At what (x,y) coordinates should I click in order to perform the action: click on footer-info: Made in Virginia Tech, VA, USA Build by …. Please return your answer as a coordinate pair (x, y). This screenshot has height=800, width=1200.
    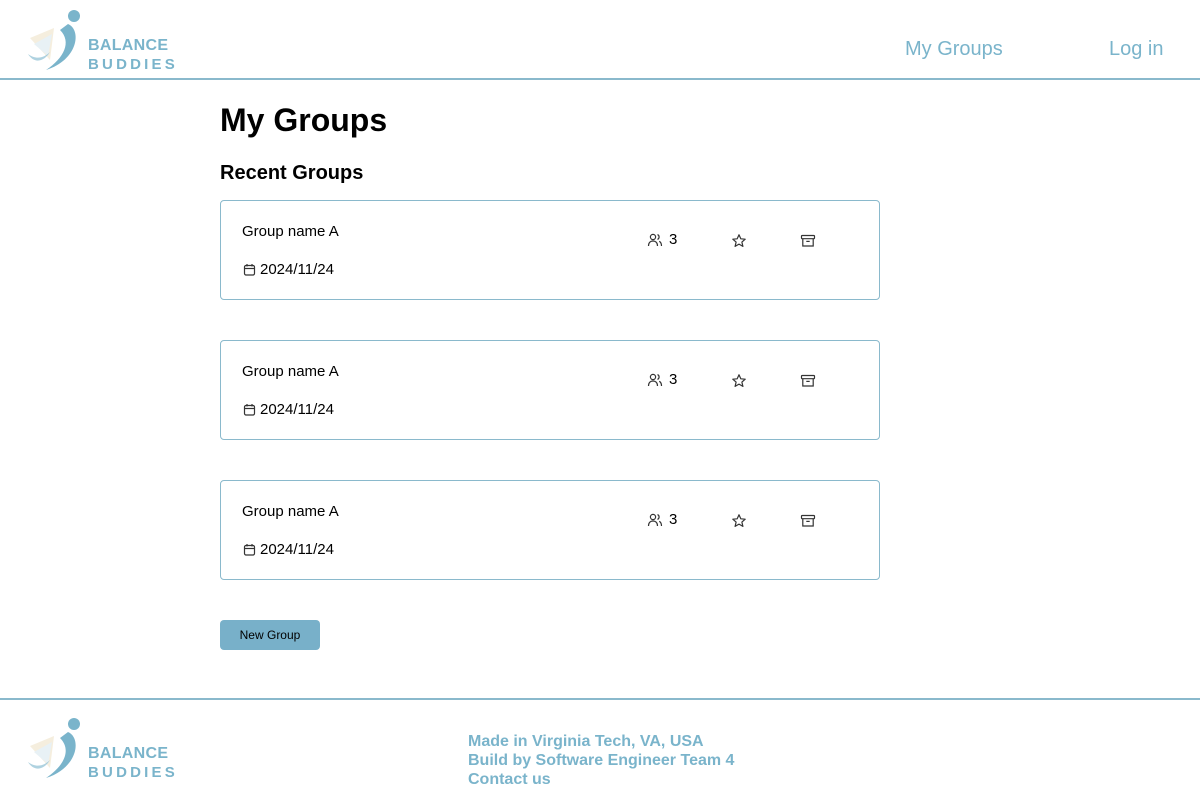
    Looking at the image, I should click on (601, 760).